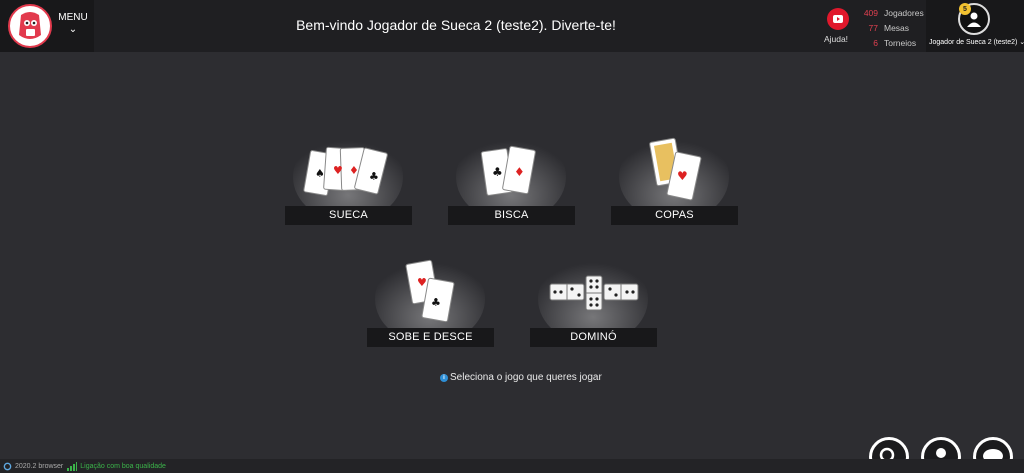 The width and height of the screenshot is (1024, 473). Describe the element at coordinates (511, 215) in the screenshot. I see `game-label: BISCA` at that location.